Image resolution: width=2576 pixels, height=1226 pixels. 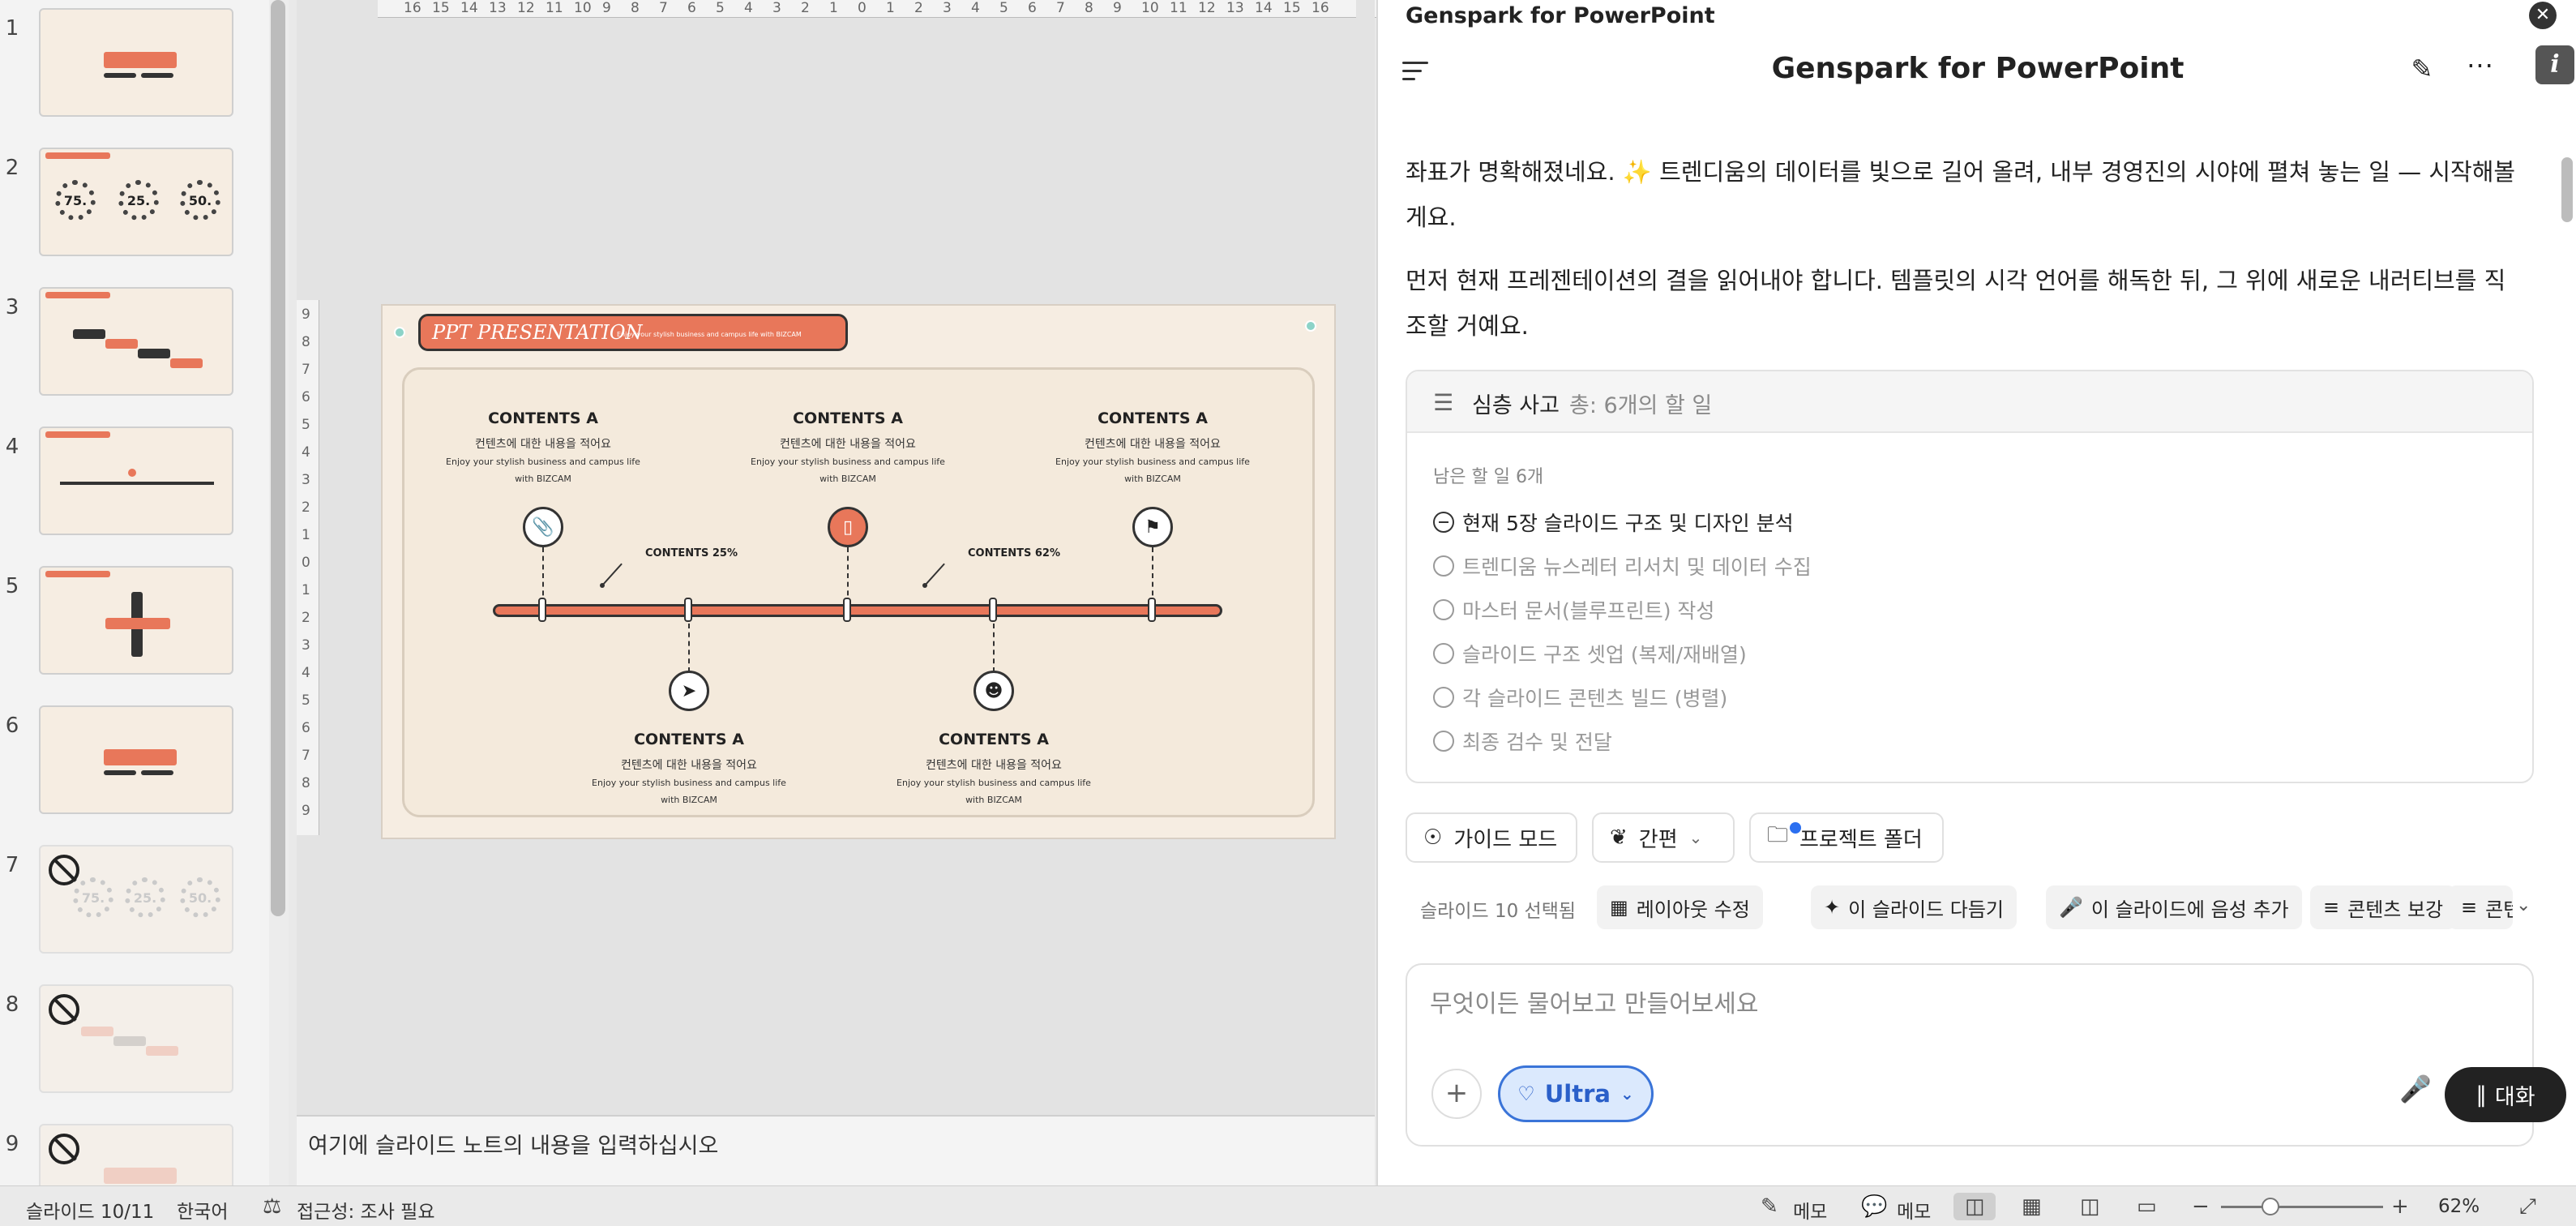 What do you see at coordinates (1560, 15) in the screenshot?
I see `panel-window-title: Genspark for PowerPoint` at bounding box center [1560, 15].